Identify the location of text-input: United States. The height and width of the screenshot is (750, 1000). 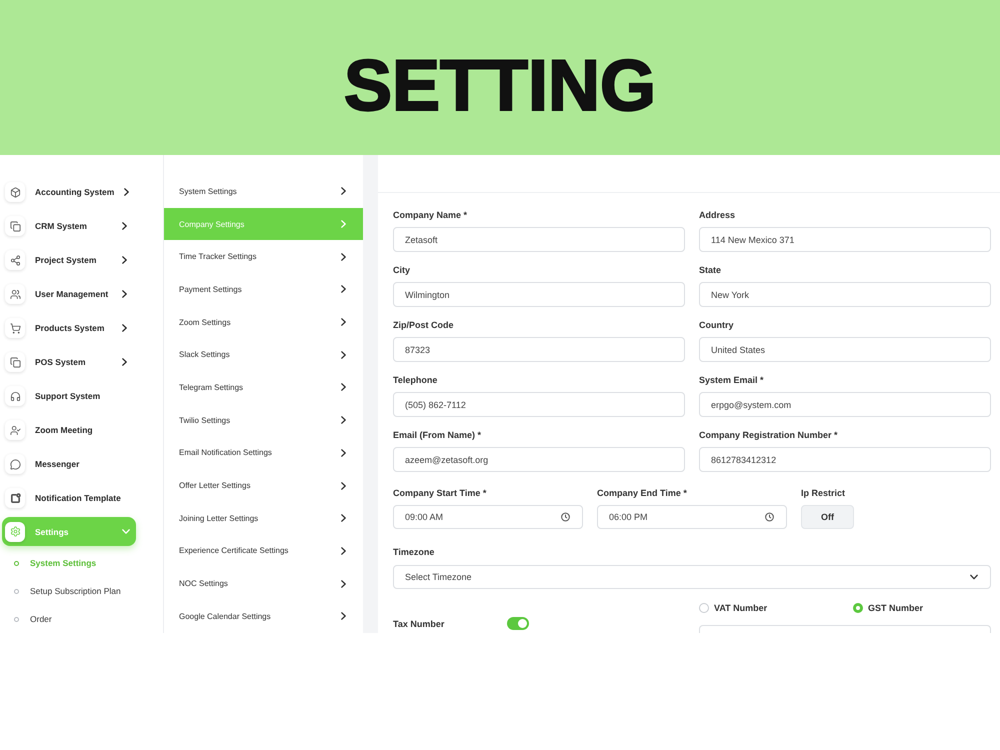
(845, 349).